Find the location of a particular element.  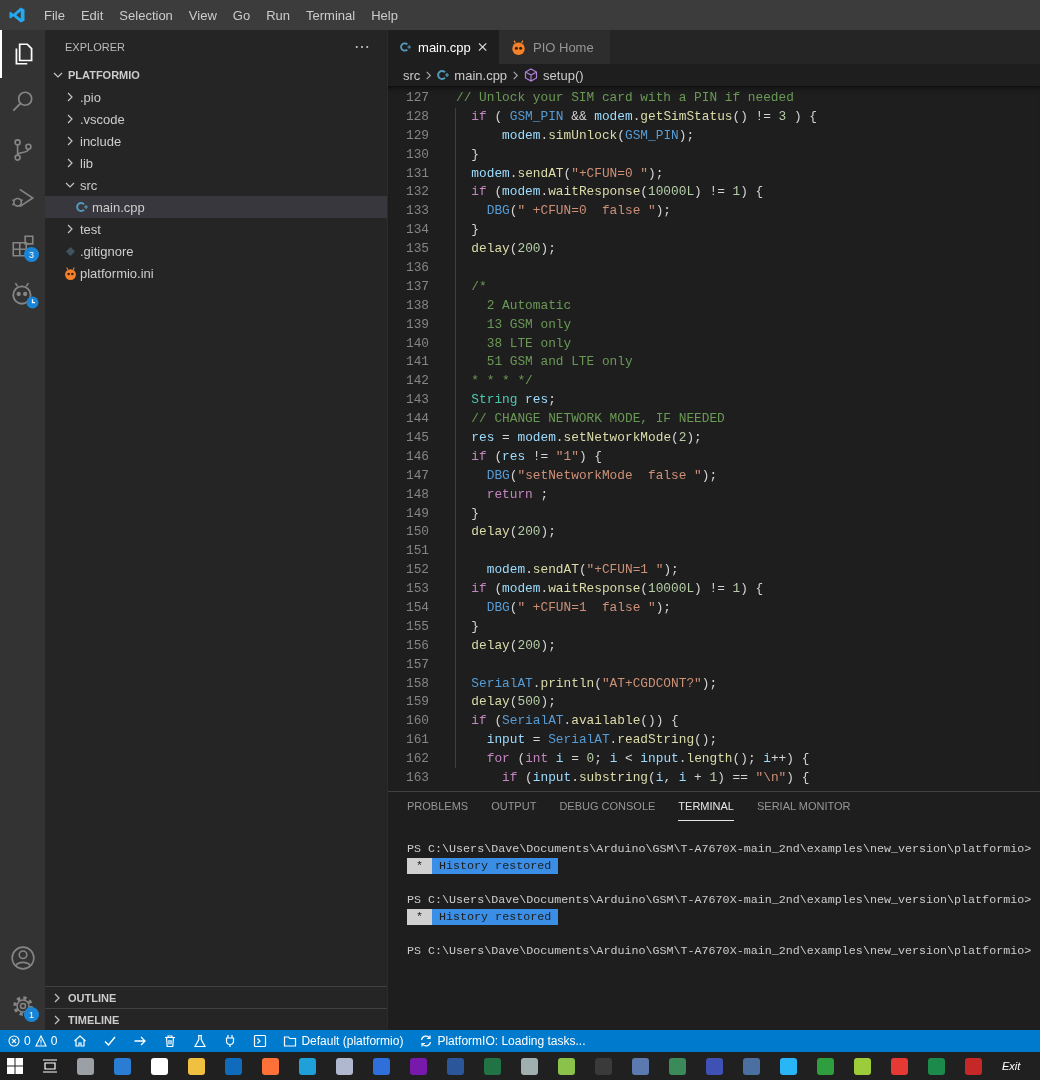

tree-item: test is located at coordinates (216, 229).